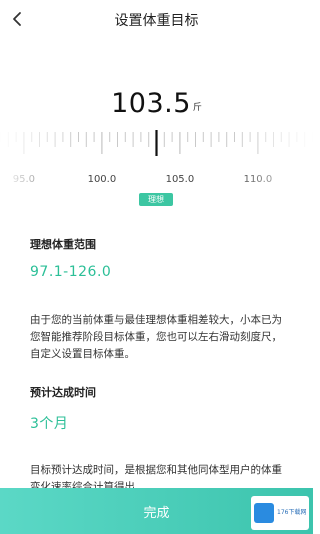 The image size is (320, 534). Describe the element at coordinates (71, 272) in the screenshot. I see `ideal-range-value: 97.1-126.0` at that location.